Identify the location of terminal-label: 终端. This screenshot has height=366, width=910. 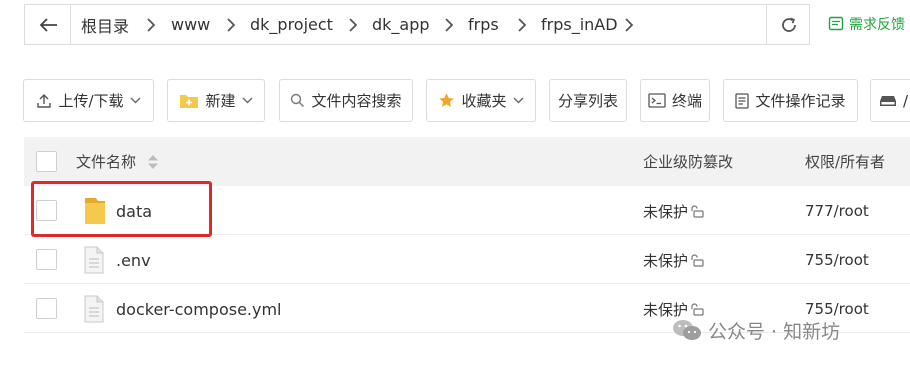
(686, 101).